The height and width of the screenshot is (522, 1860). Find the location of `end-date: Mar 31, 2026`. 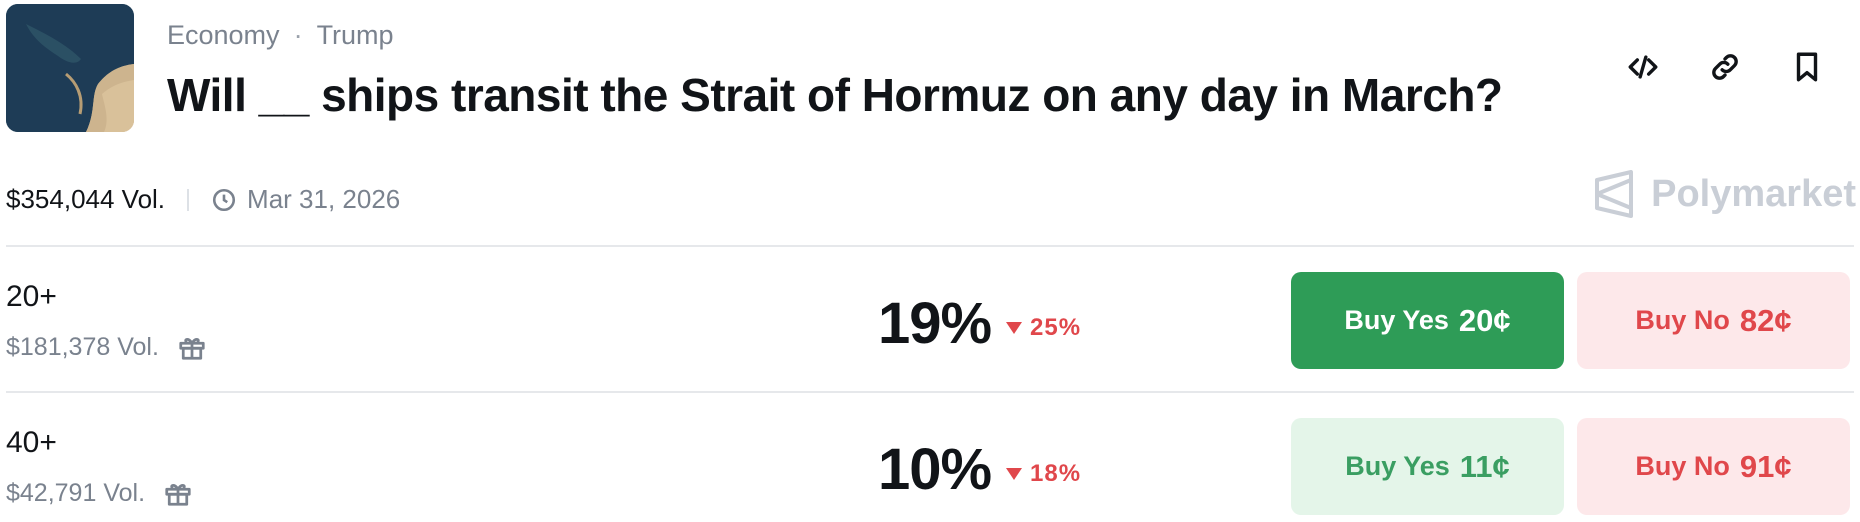

end-date: Mar 31, 2026 is located at coordinates (324, 199).